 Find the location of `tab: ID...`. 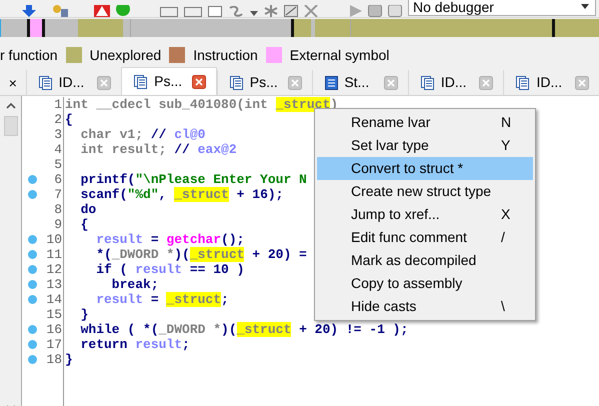

tab: ID... is located at coordinates (456, 82).